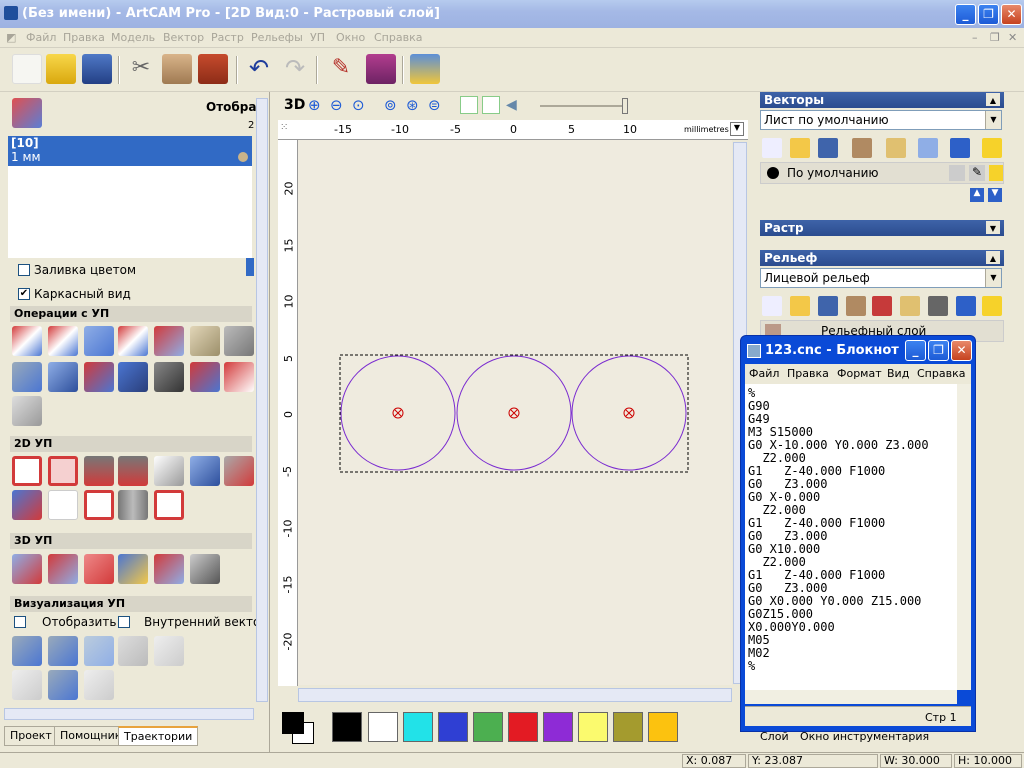  Describe the element at coordinates (398, 37) in the screenshot. I see `menu-help: Справка` at that location.